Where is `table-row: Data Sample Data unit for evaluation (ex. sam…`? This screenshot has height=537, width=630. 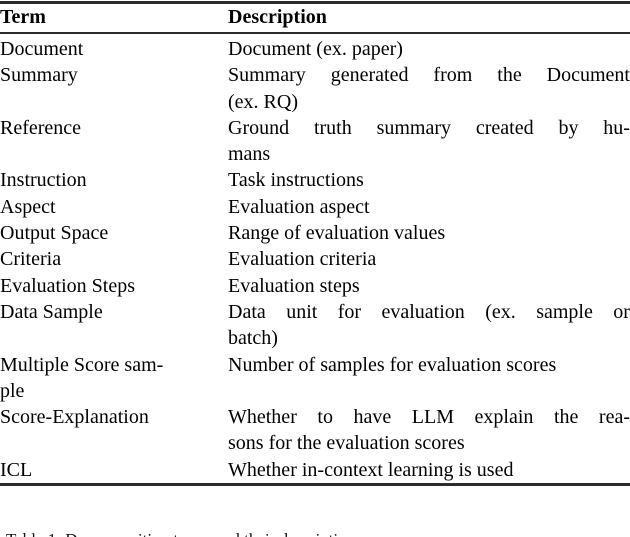
table-row: Data Sample Data unit for evaluation (ex. sam… is located at coordinates (315, 325).